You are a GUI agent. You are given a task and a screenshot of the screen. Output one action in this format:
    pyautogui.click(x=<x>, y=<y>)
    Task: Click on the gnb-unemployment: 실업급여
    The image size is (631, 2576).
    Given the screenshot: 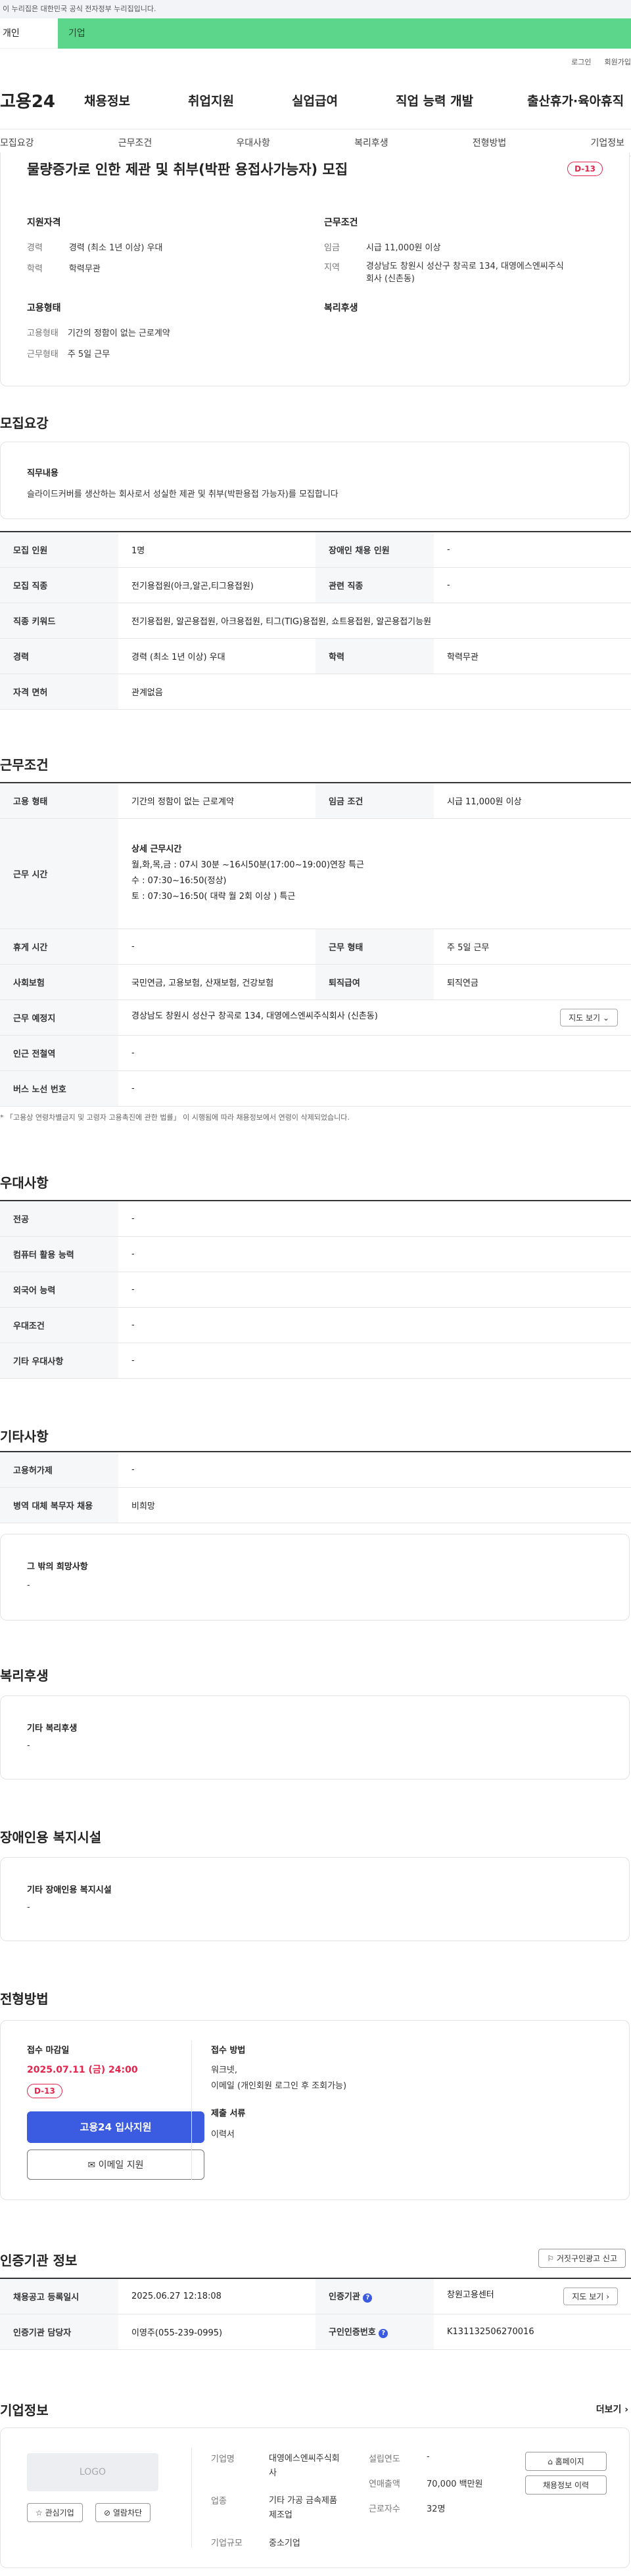 What is the action you would take?
    pyautogui.click(x=344, y=100)
    